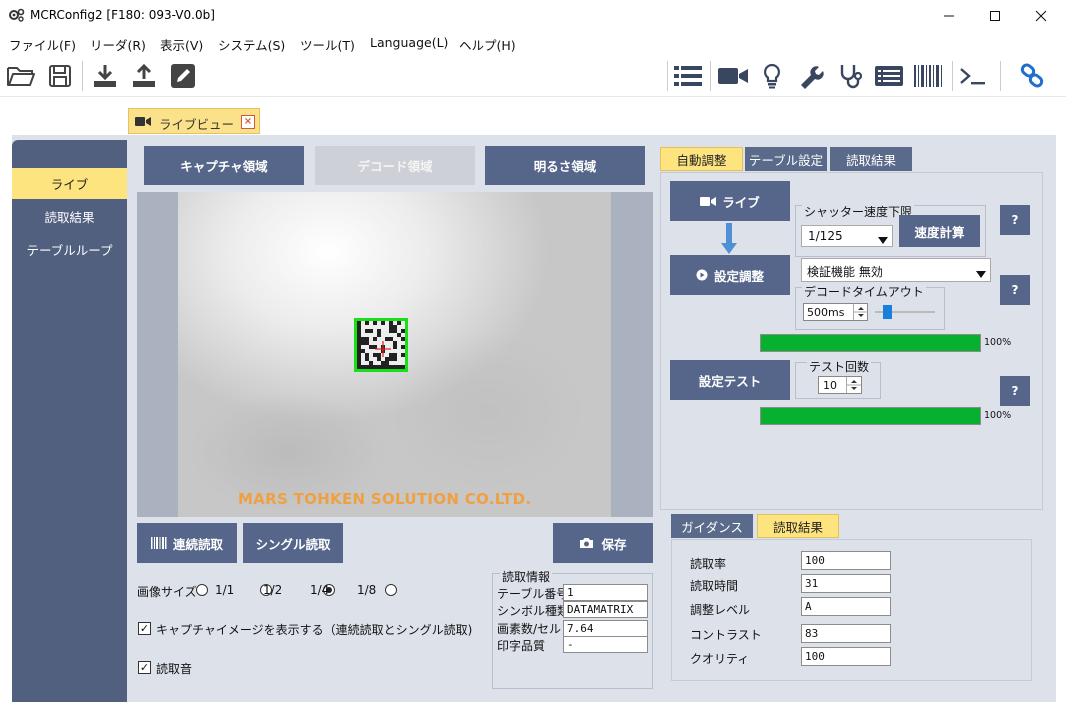  I want to click on decode-timeout-slider-track, so click(905, 312).